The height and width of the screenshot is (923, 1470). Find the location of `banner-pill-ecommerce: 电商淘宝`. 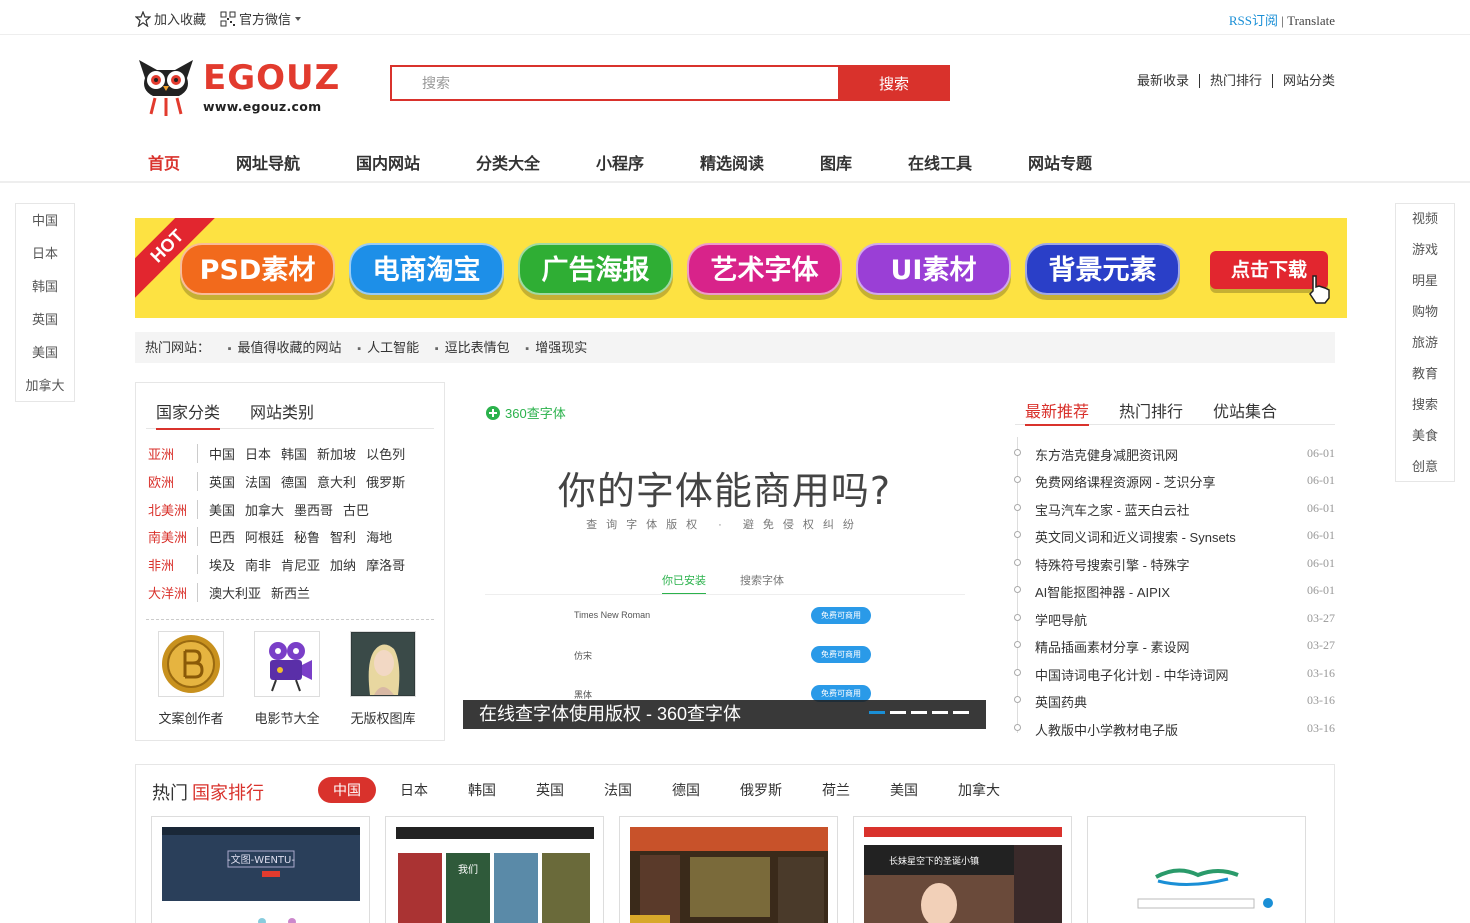

banner-pill-ecommerce: 电商淘宝 is located at coordinates (426, 269).